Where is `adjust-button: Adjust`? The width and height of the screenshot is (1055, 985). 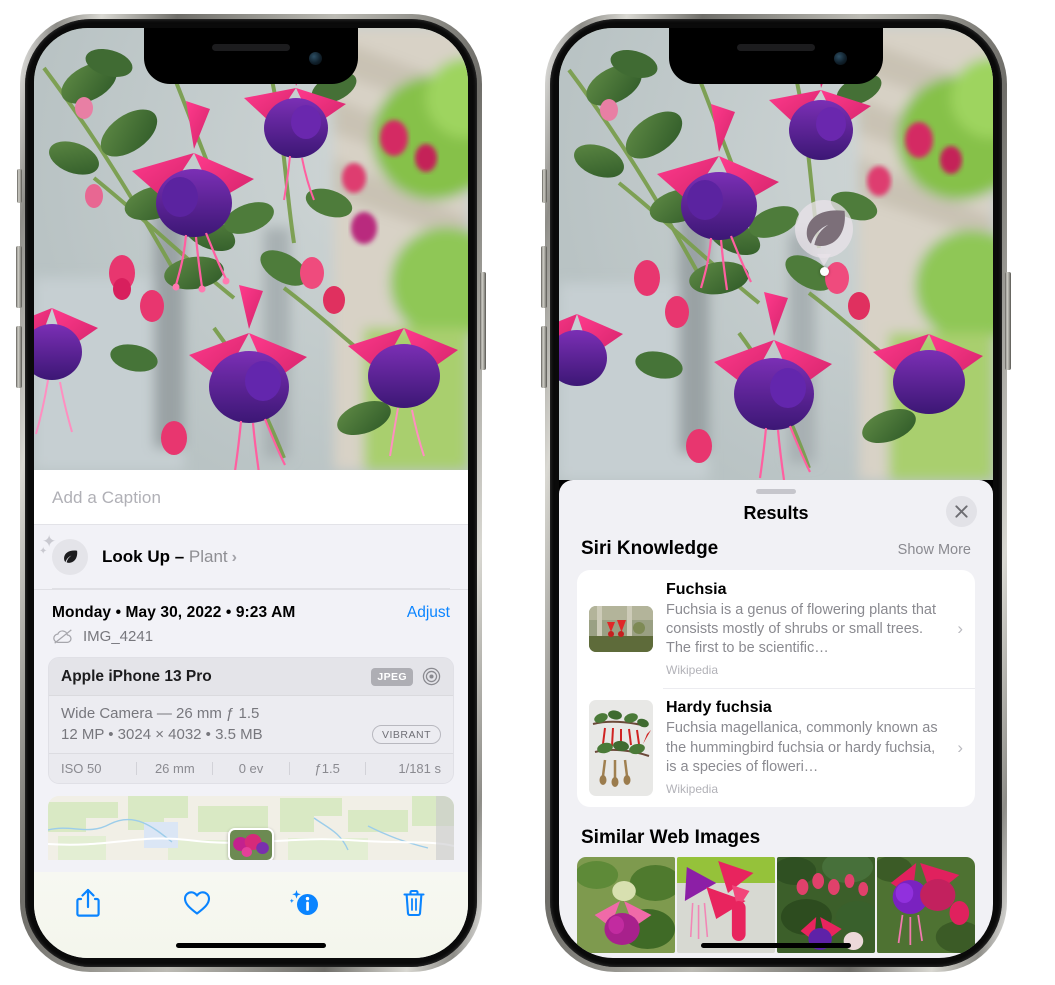 adjust-button: Adjust is located at coordinates (428, 613).